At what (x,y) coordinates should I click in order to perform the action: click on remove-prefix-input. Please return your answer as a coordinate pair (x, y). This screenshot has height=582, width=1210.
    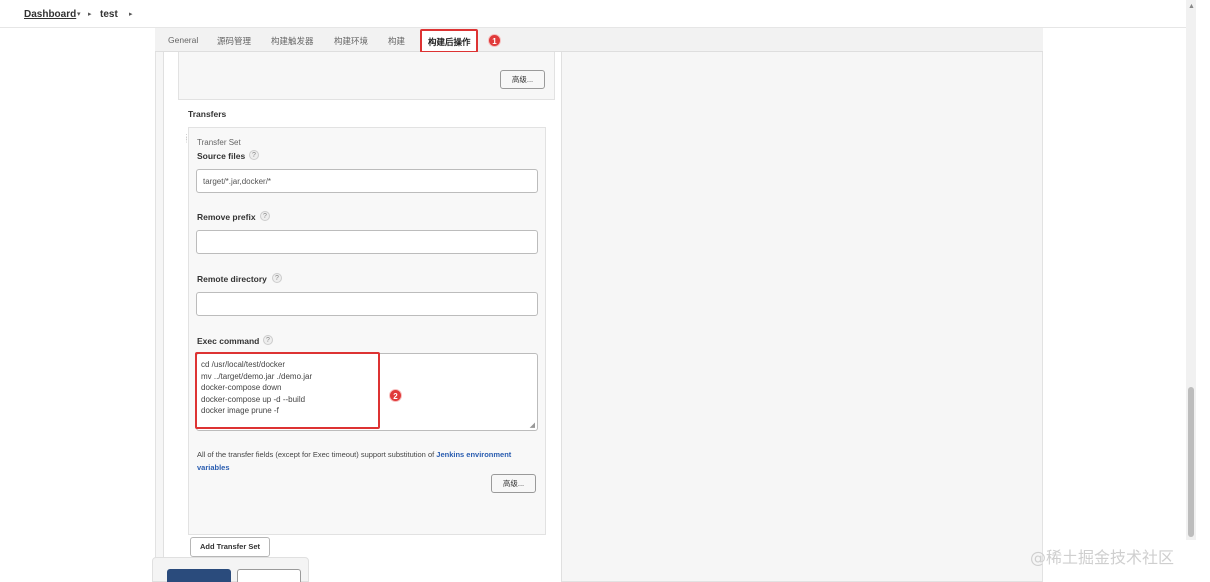
    Looking at the image, I should click on (367, 242).